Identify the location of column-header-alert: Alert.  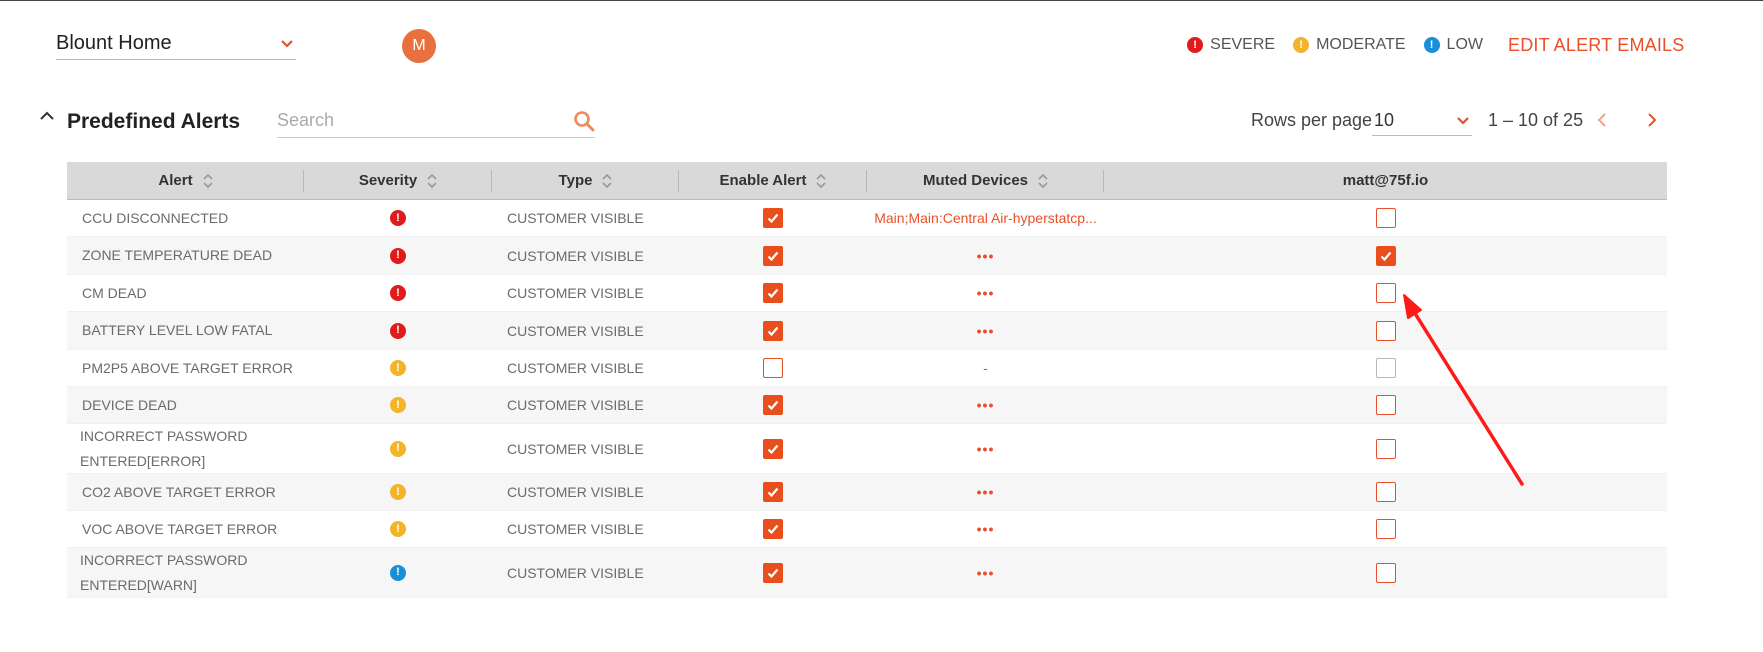
(185, 180).